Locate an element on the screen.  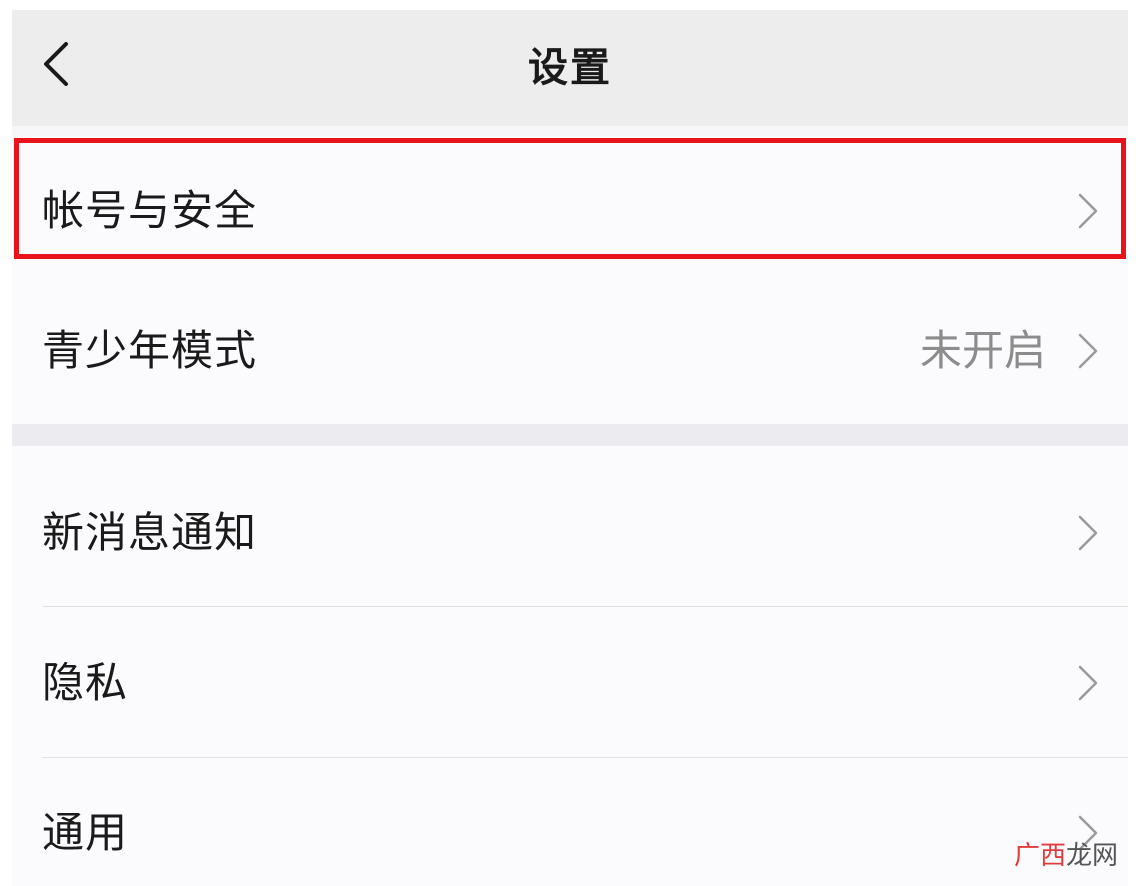
row-divider is located at coordinates (585, 606).